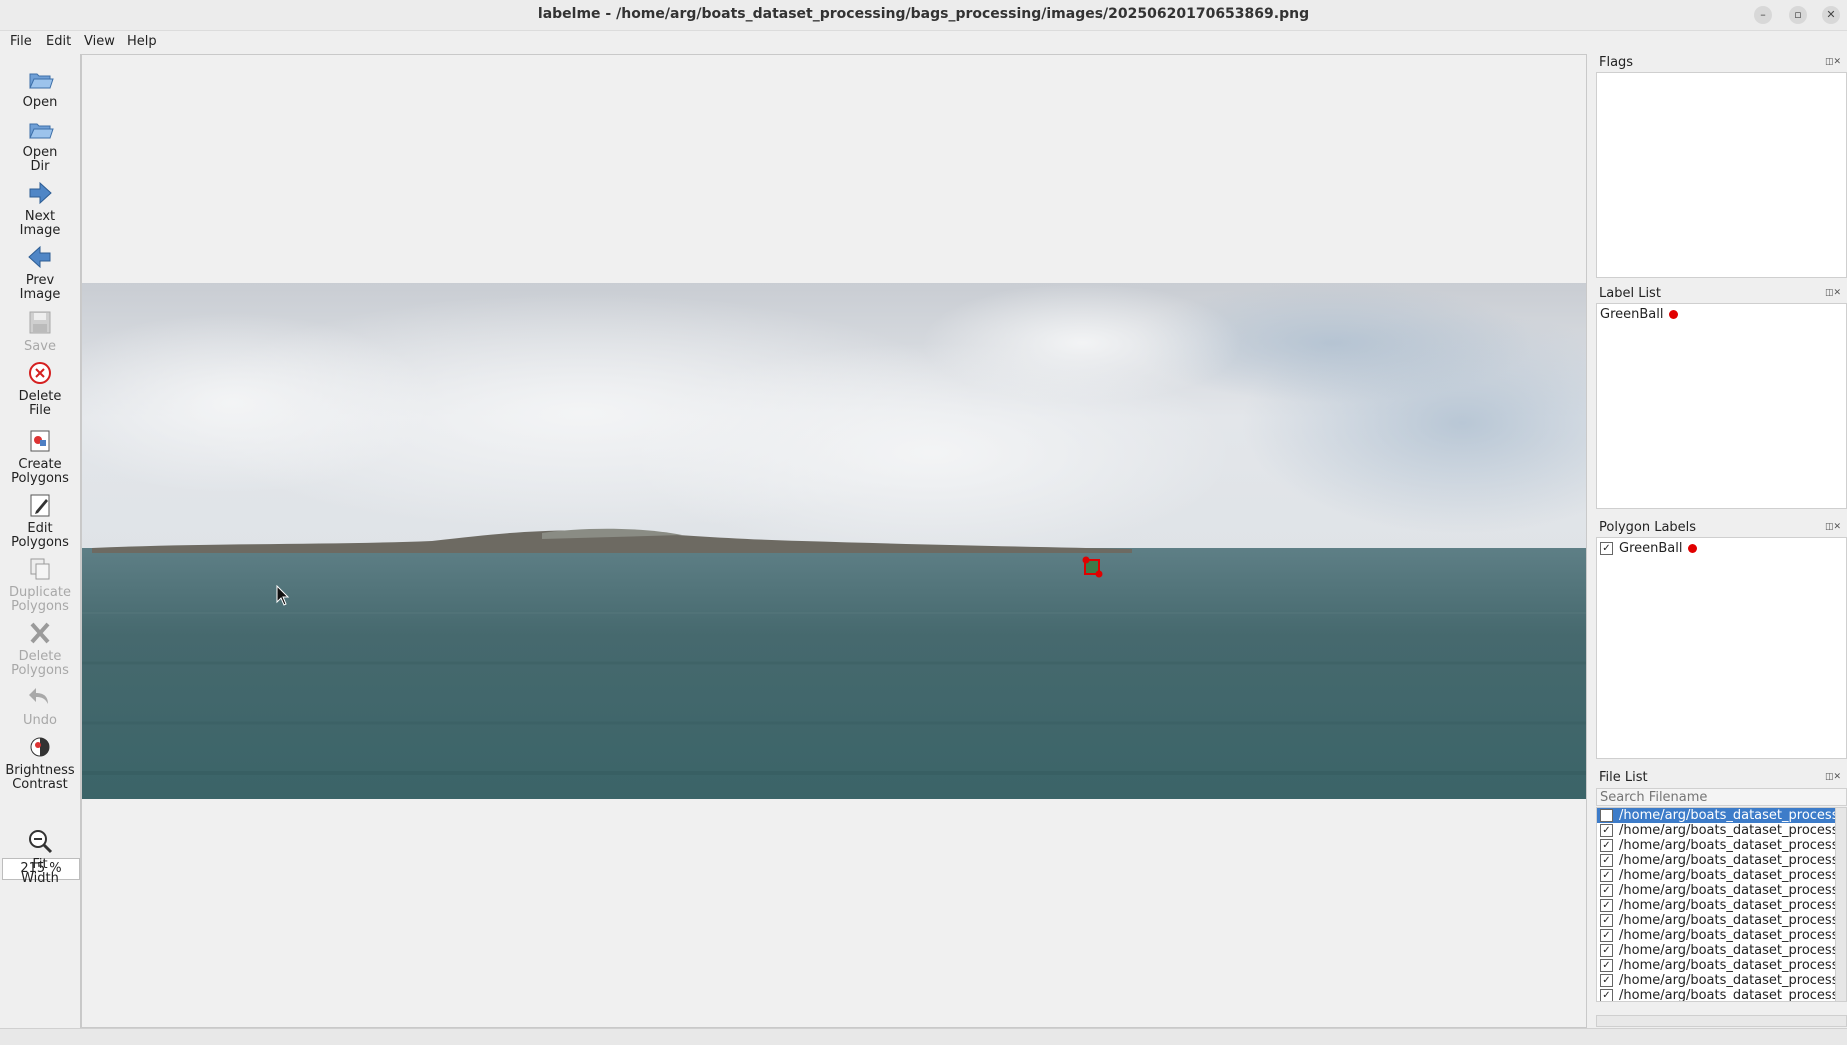 The image size is (1847, 1045). I want to click on next-image-button: Next Image, so click(40, 209).